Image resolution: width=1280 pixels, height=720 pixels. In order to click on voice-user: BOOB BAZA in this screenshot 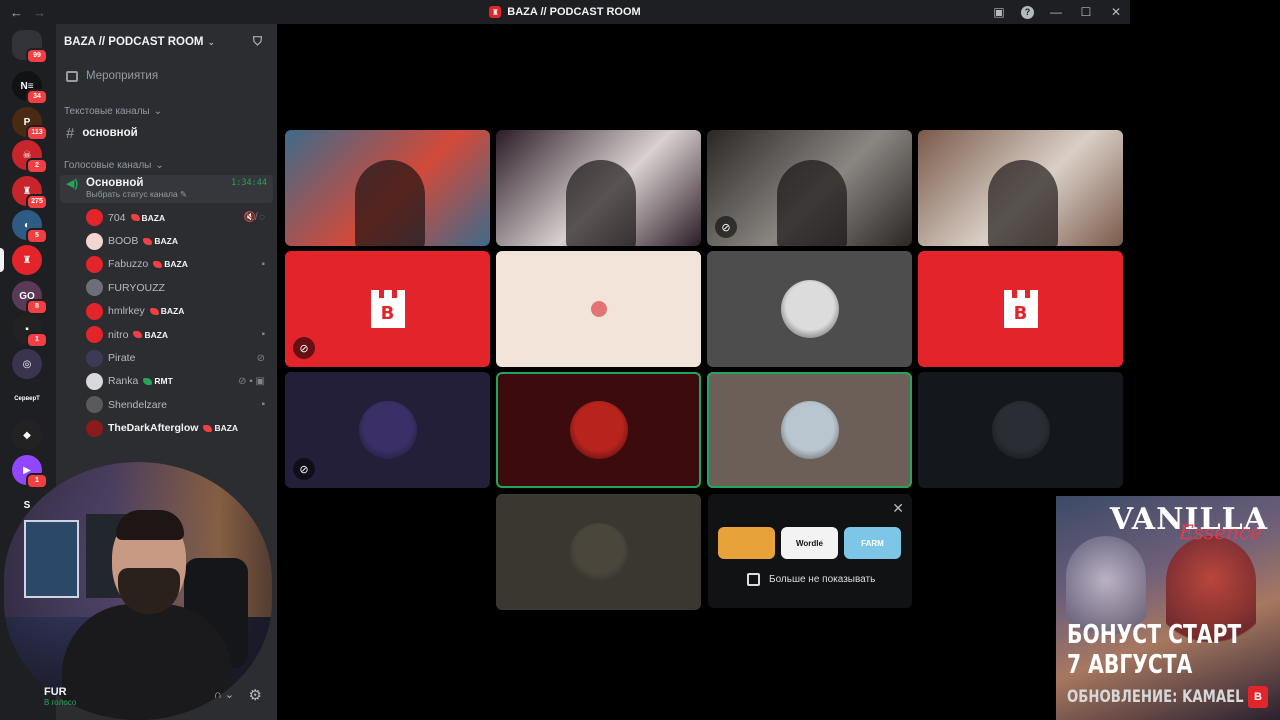, I will do `click(166, 240)`.